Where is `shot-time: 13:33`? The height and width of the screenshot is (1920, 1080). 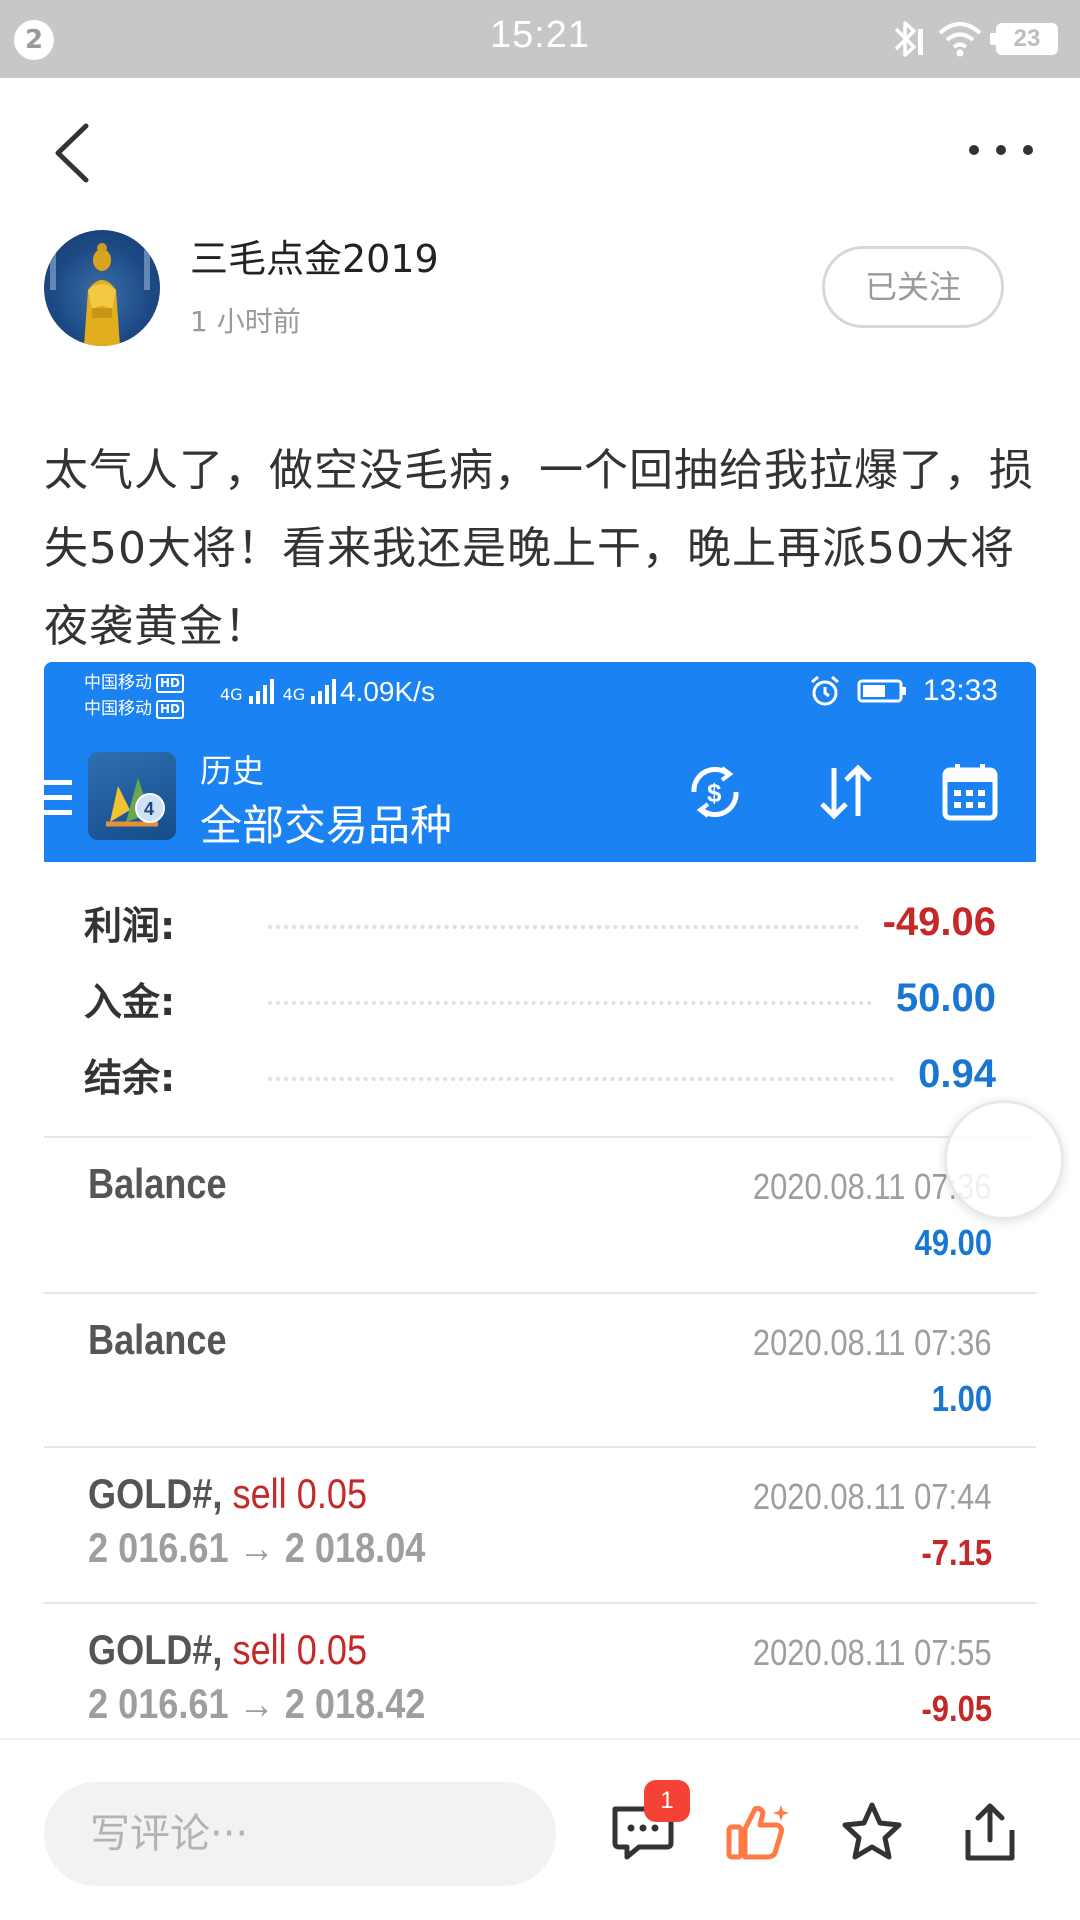 shot-time: 13:33 is located at coordinates (960, 690).